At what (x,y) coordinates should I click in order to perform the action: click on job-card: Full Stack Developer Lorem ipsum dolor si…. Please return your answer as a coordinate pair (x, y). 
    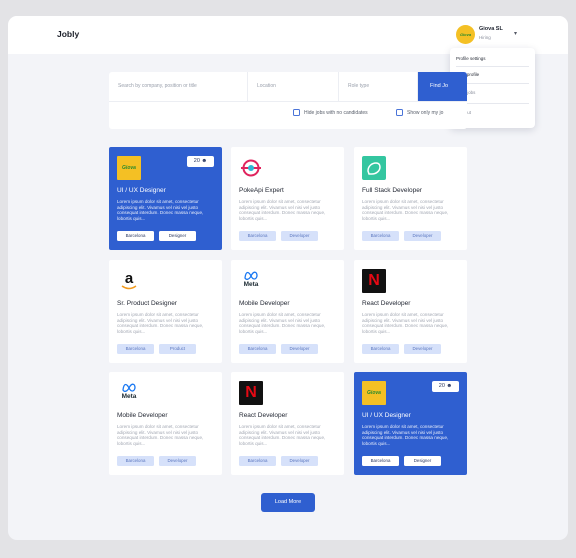
    Looking at the image, I should click on (410, 198).